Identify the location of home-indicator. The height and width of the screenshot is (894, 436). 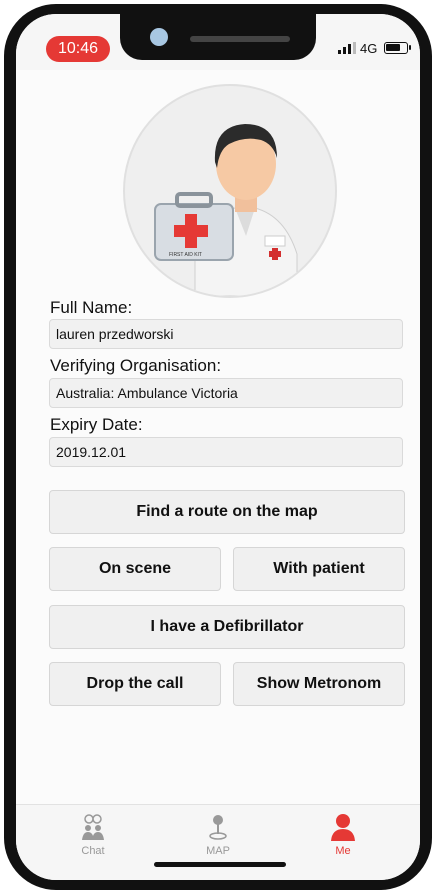
(220, 864).